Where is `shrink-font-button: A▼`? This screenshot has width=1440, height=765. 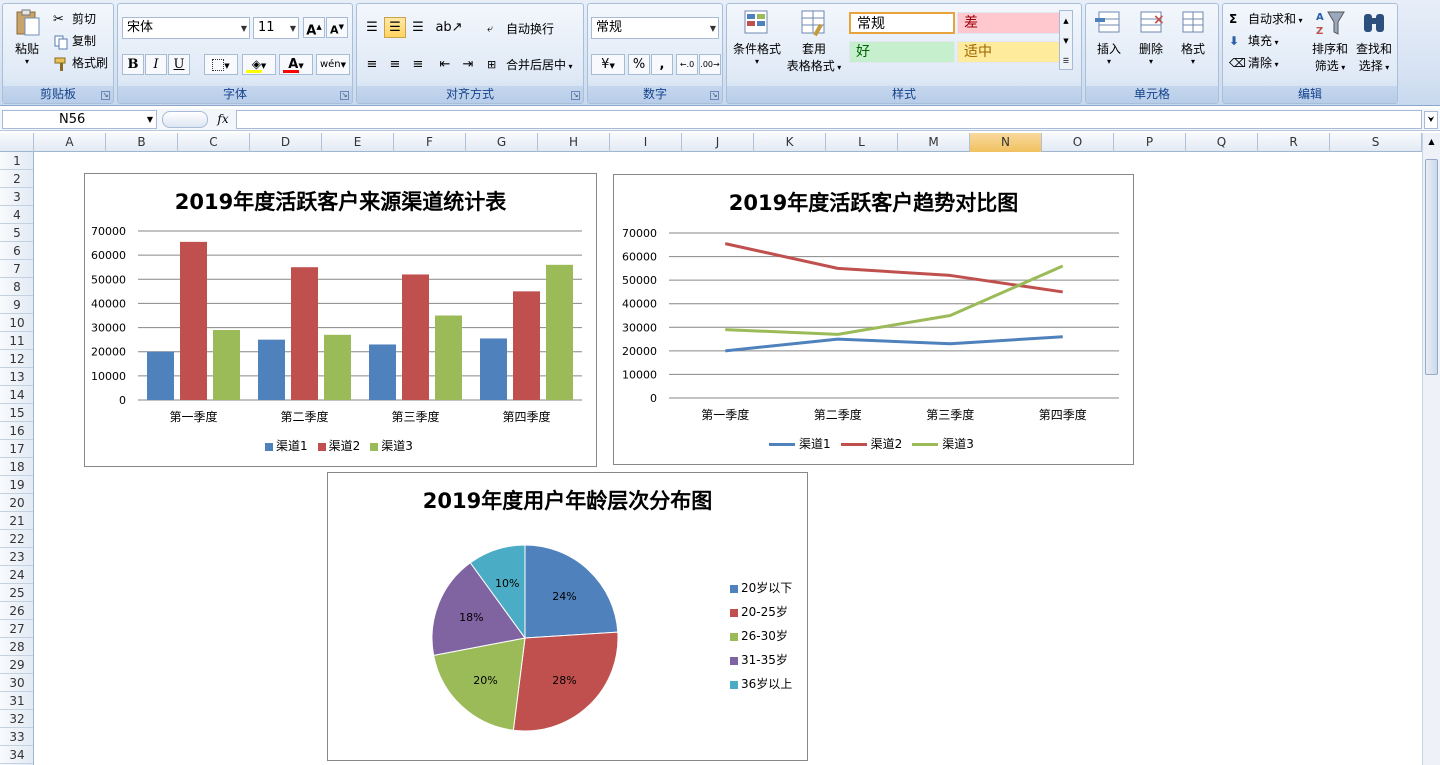
shrink-font-button: A▼ is located at coordinates (337, 27).